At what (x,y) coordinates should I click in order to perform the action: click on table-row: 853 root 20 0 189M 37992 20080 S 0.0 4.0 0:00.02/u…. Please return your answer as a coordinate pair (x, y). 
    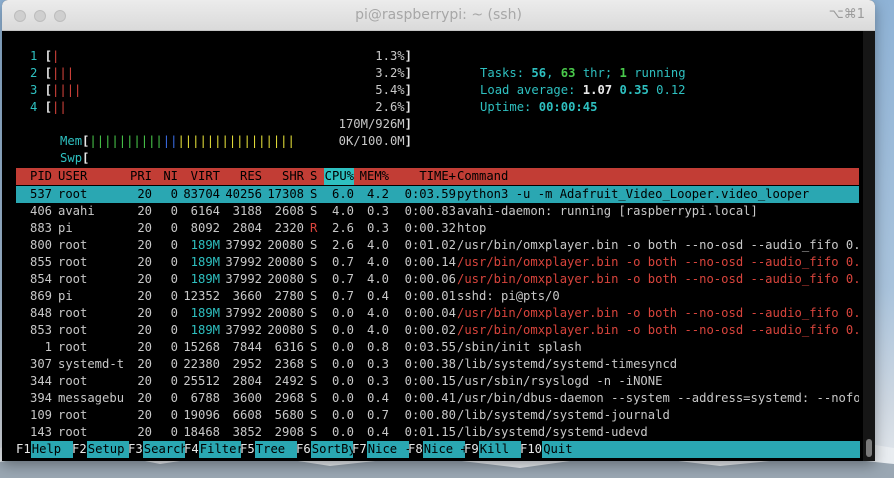
    Looking at the image, I should click on (437, 330).